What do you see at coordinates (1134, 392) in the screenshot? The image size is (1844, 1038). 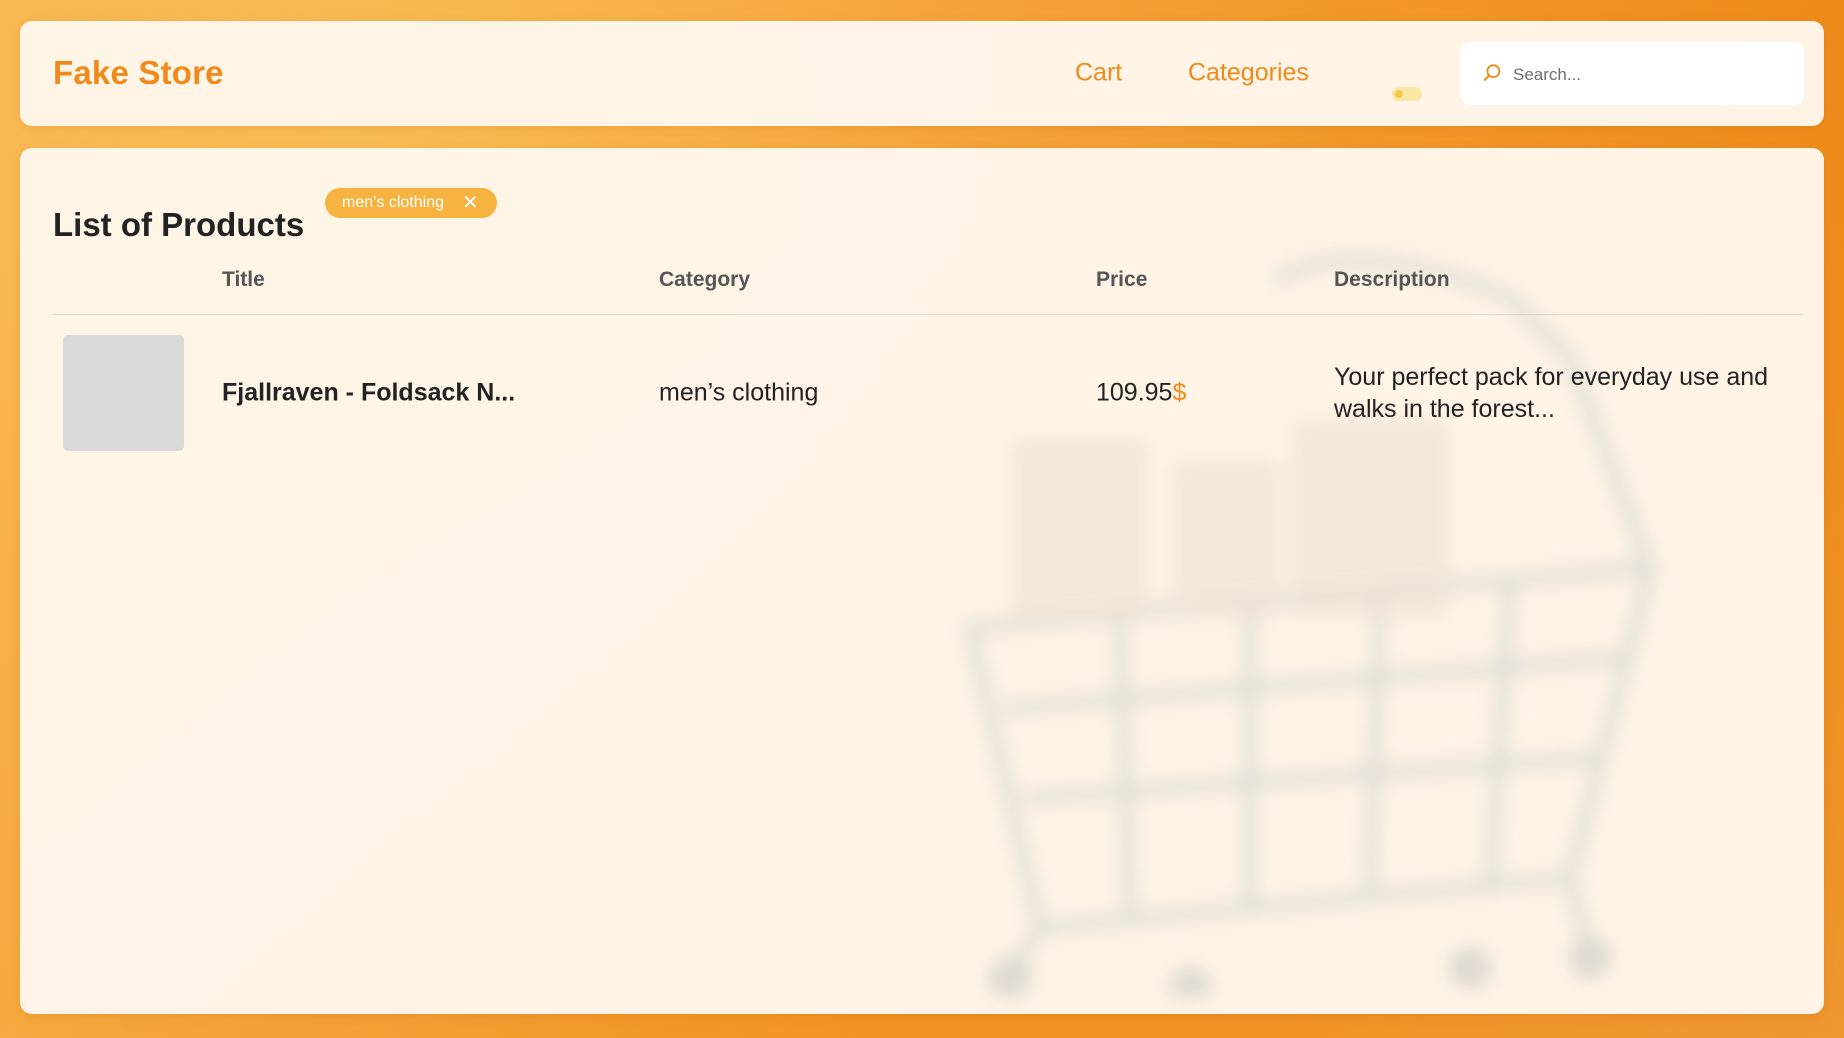 I see `price-value: 109.95` at bounding box center [1134, 392].